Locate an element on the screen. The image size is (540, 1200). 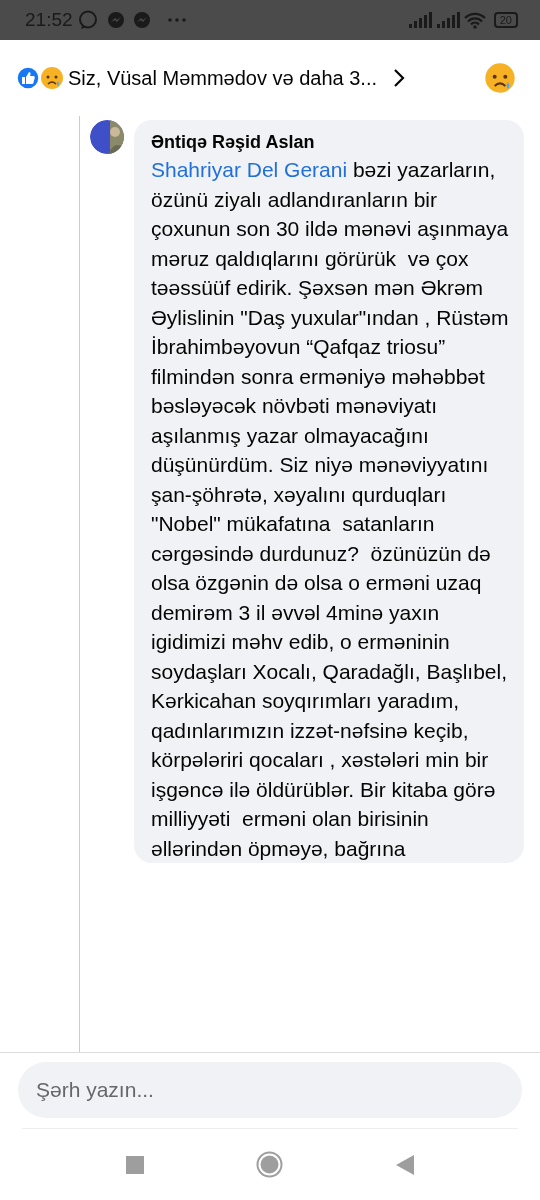
mention-link: Shahriyar Del Gerani is located at coordinates (249, 169).